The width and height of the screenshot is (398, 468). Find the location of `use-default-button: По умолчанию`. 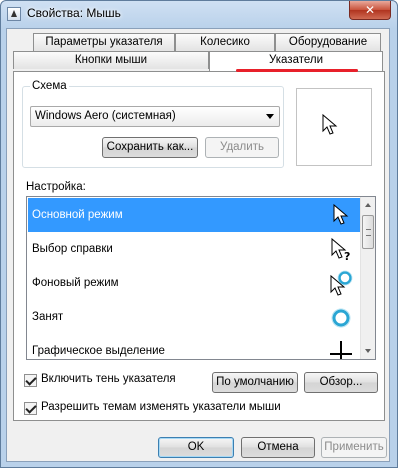

use-default-button: По умолчанию is located at coordinates (255, 382).